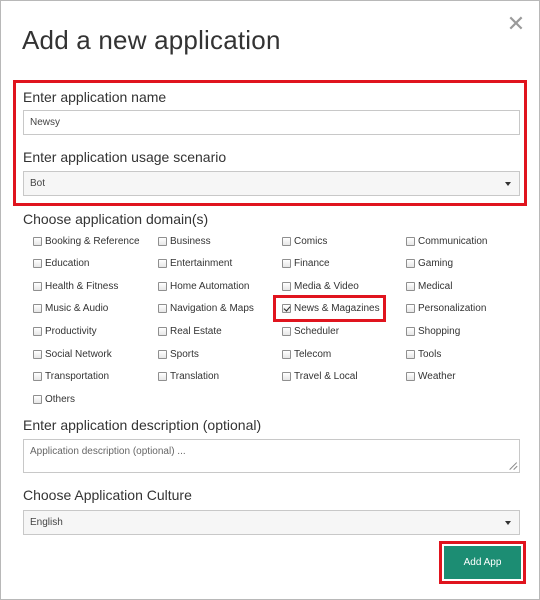 Image resolution: width=540 pixels, height=600 pixels. What do you see at coordinates (212, 309) in the screenshot?
I see `domain-checkbox-label: Navigation & Maps` at bounding box center [212, 309].